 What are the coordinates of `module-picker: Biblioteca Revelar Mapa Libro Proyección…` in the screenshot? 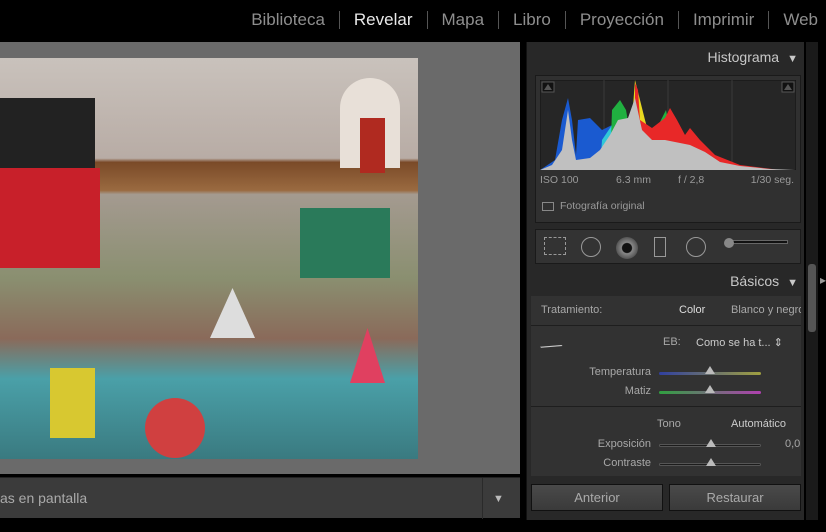 It's located at (413, 20).